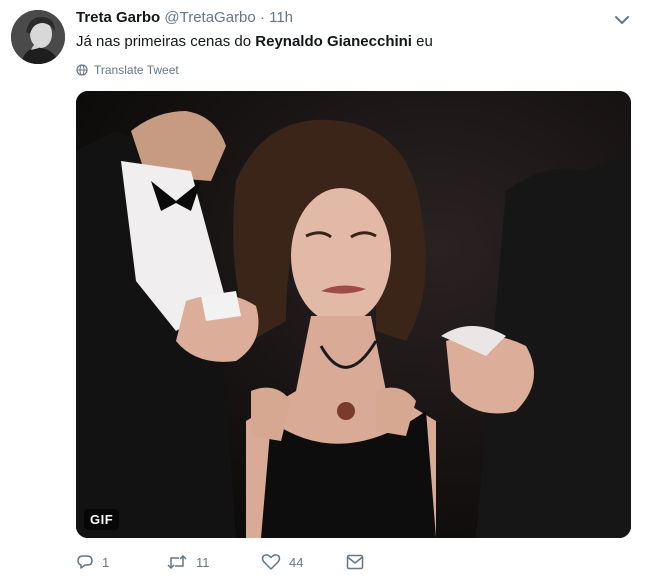 The width and height of the screenshot is (645, 583). I want to click on translate-label: Translate Tweet, so click(136, 70).